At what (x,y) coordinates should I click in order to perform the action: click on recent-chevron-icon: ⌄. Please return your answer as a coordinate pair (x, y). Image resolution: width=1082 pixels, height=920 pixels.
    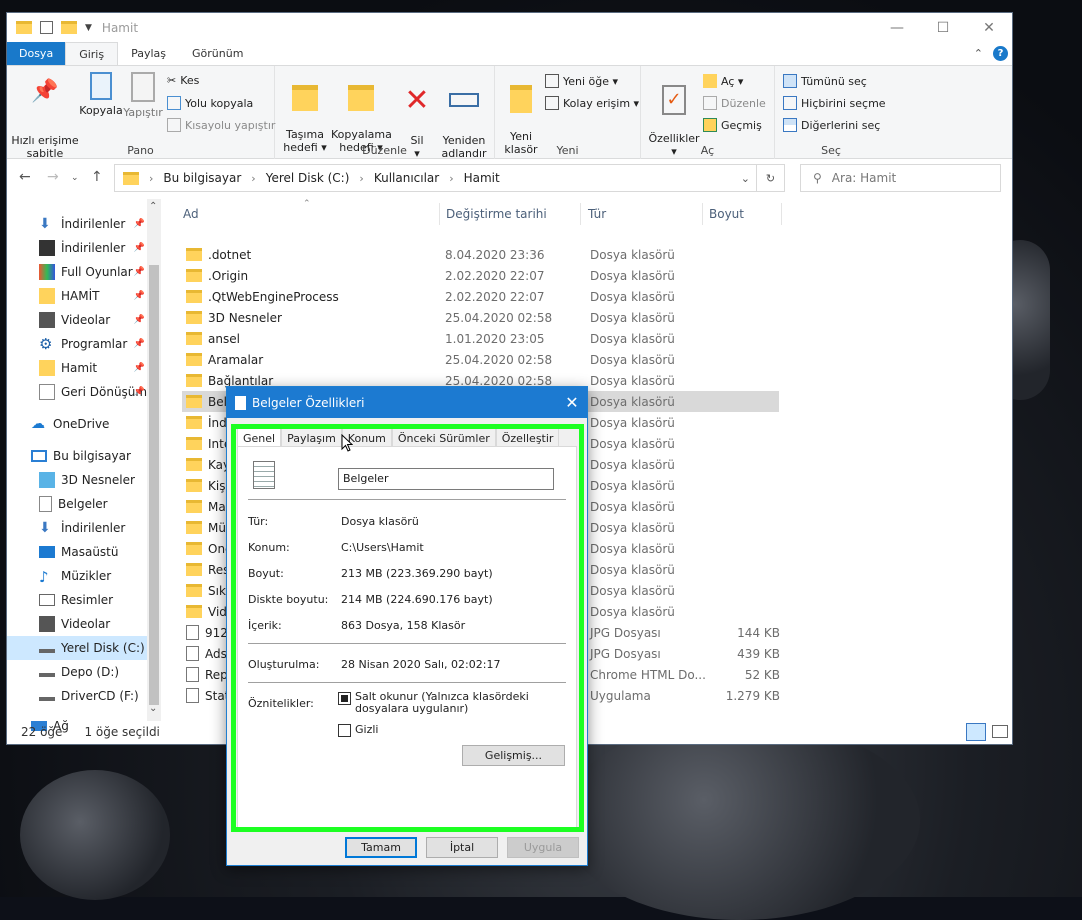
    Looking at the image, I should click on (75, 178).